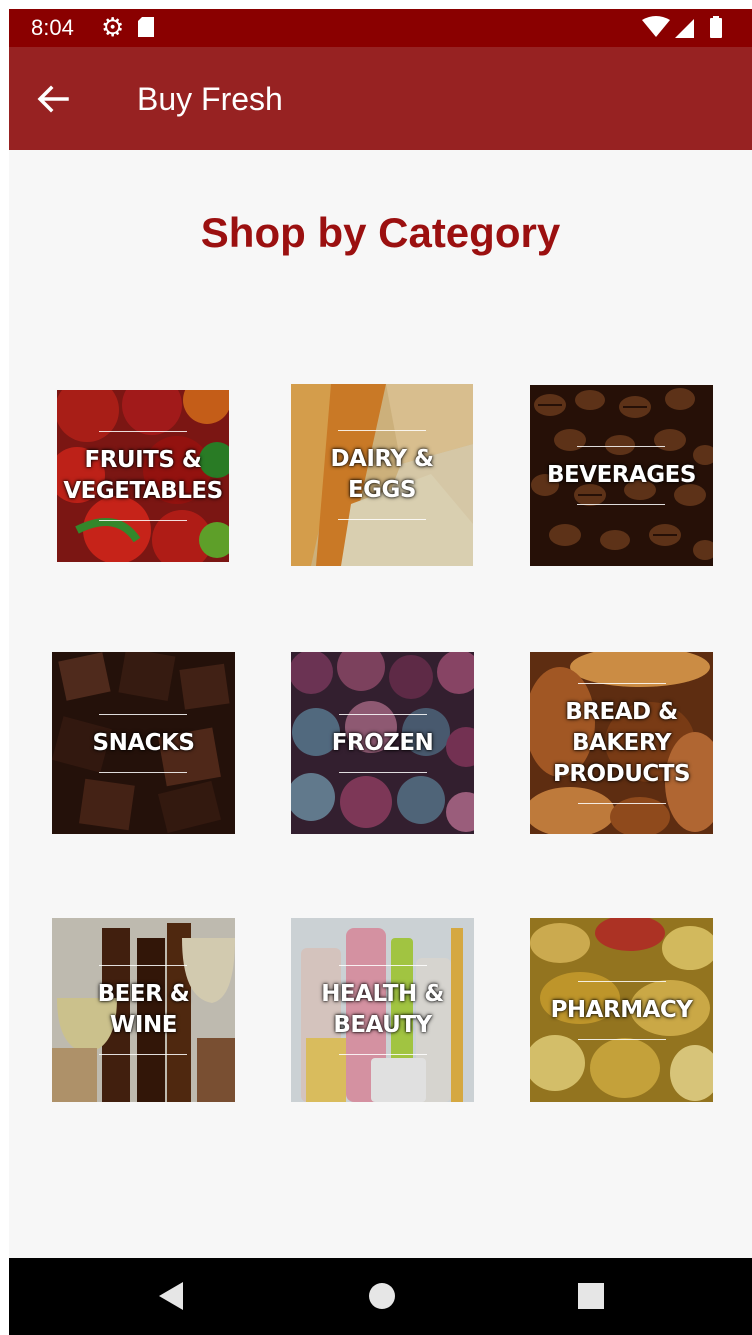 The image size is (752, 1335). Describe the element at coordinates (380, 232) in the screenshot. I see `page-title: Shop by Category` at that location.